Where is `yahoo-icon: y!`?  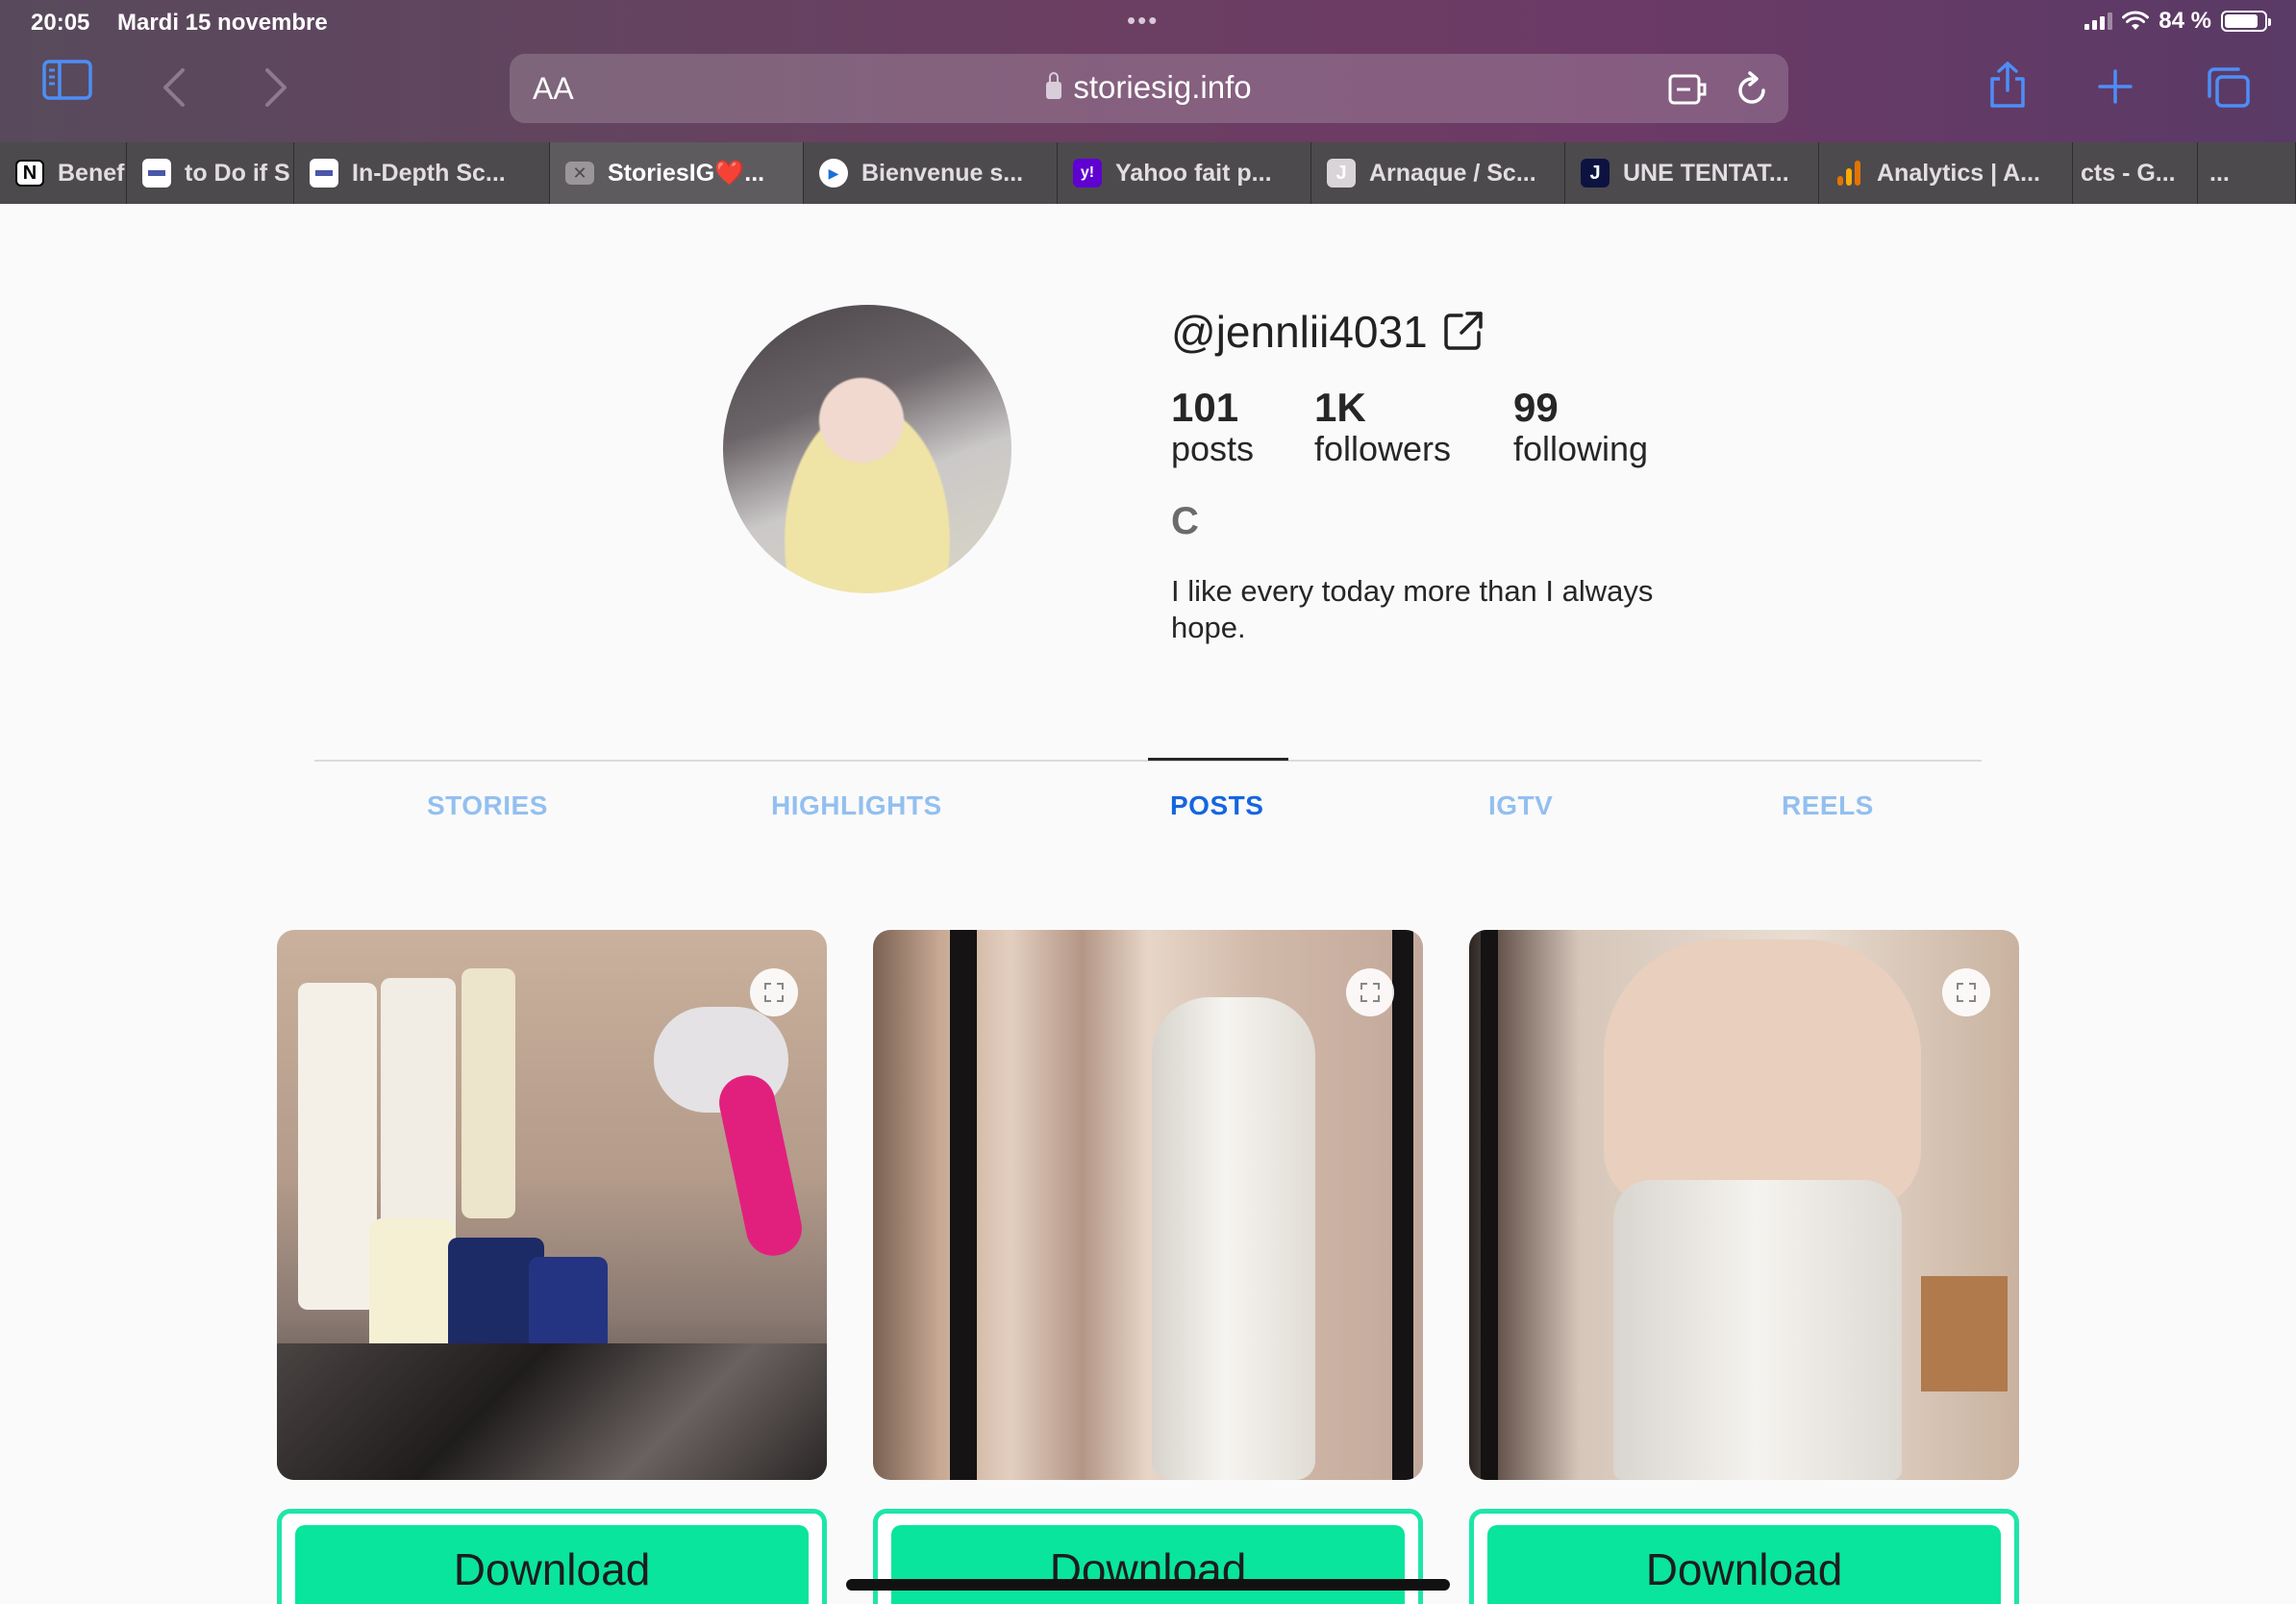 yahoo-icon: y! is located at coordinates (1087, 173).